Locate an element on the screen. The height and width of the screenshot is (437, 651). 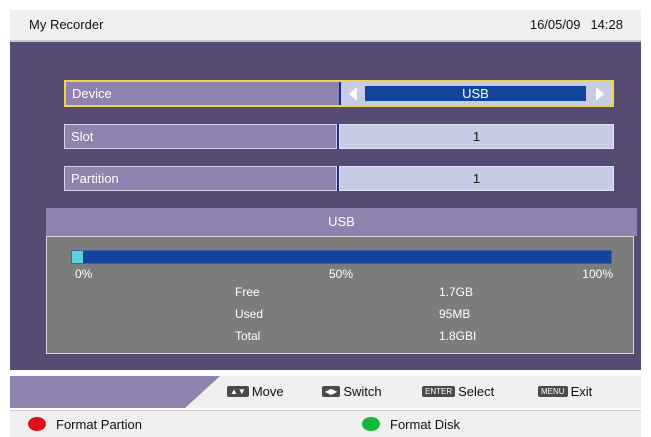
hint-exit: MENU Exit is located at coordinates (565, 391).